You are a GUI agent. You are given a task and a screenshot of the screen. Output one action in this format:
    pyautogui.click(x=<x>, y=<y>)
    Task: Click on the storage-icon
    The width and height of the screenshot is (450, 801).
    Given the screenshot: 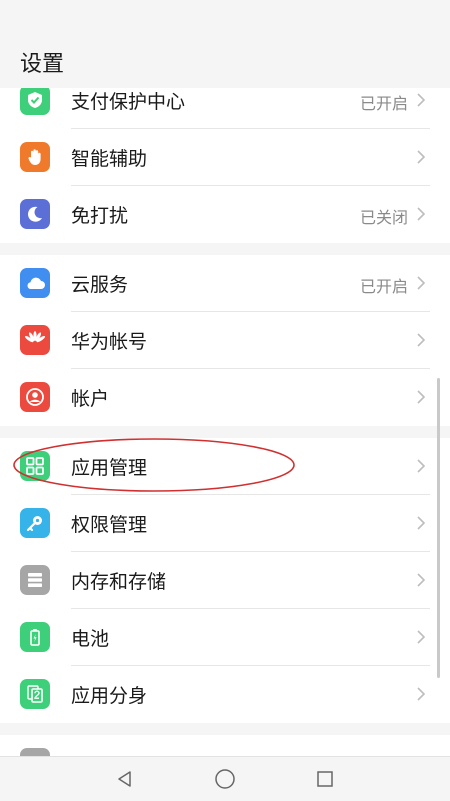 What is the action you would take?
    pyautogui.click(x=35, y=580)
    